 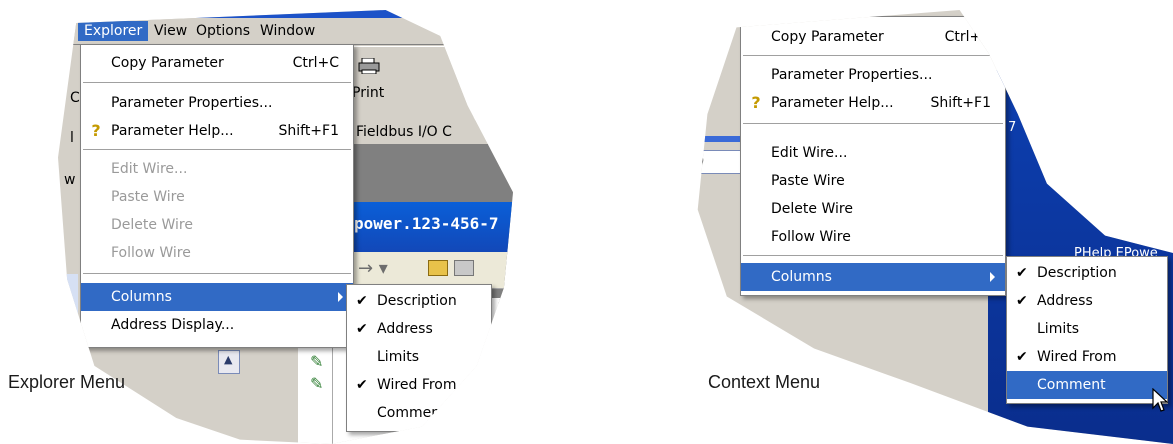 I want to click on menu-view: View, so click(x=170, y=31).